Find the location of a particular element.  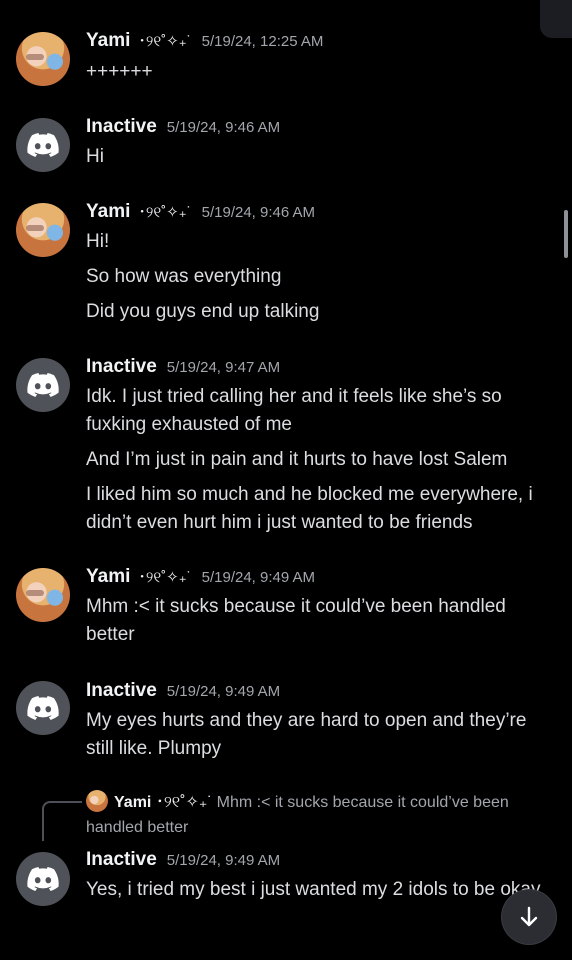

message-header: Yami ･୨୧˚✧₊˙ 5/19/24, 12:25 AM is located at coordinates (204, 41).